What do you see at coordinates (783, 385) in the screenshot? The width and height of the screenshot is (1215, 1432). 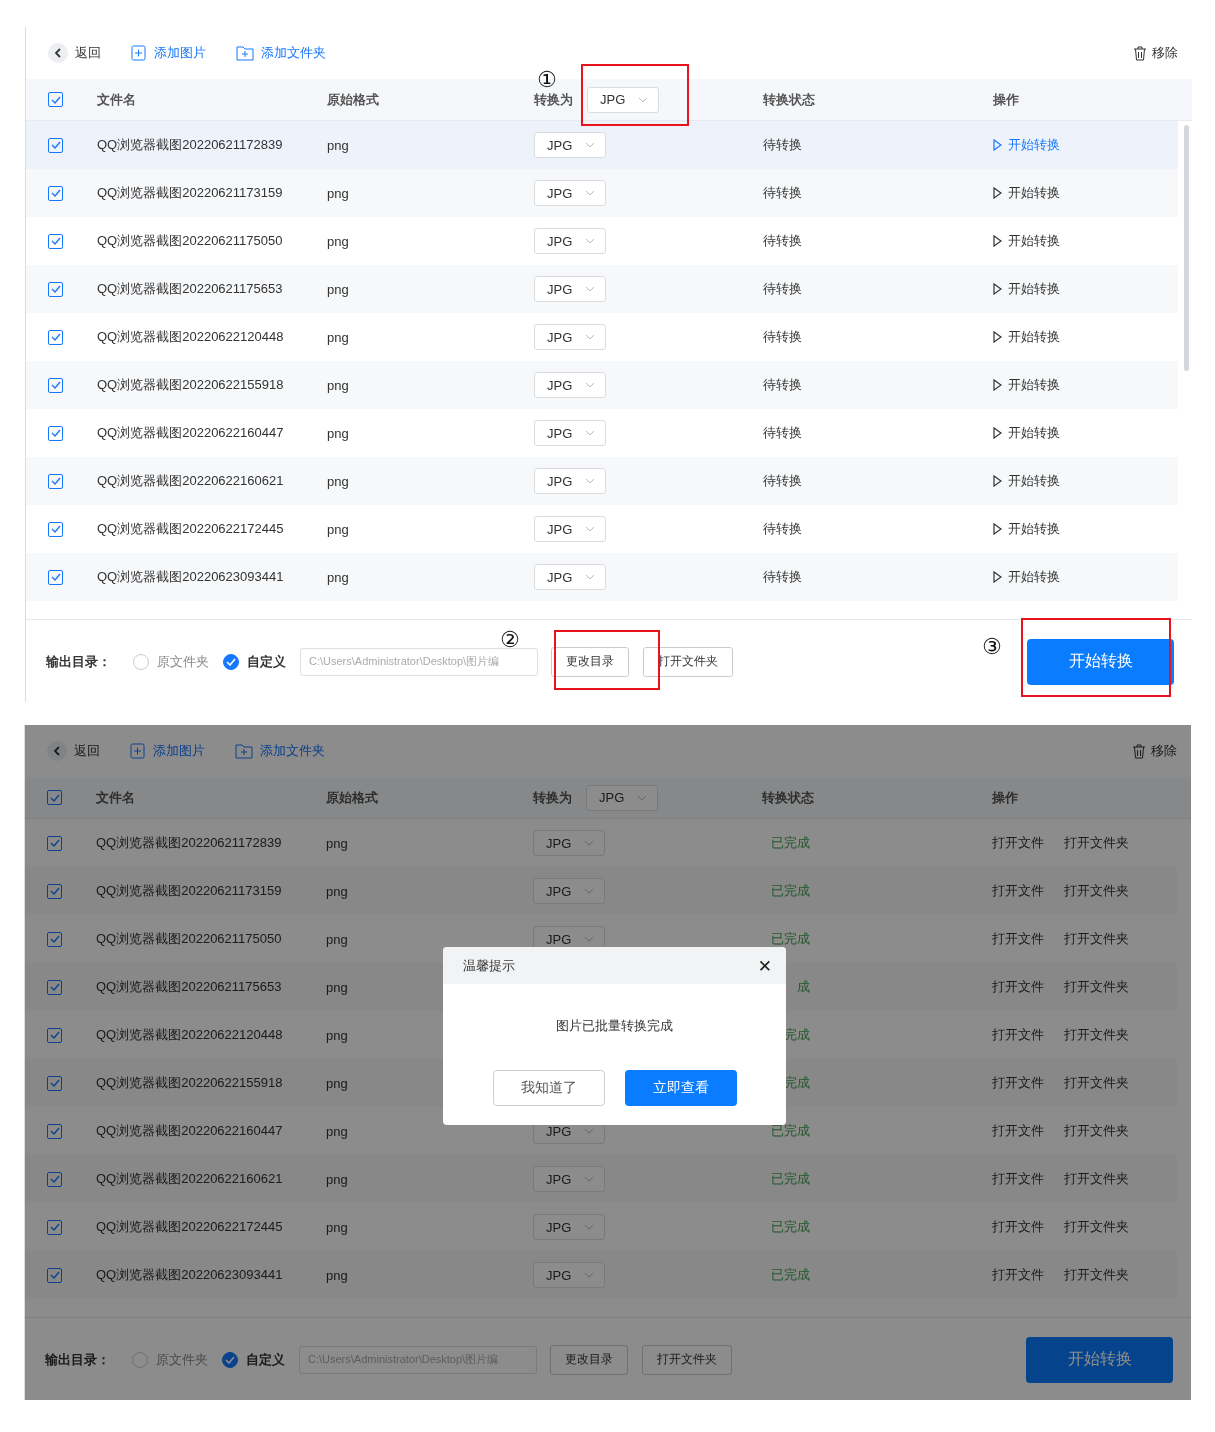 I see `status-text: 待转换` at bounding box center [783, 385].